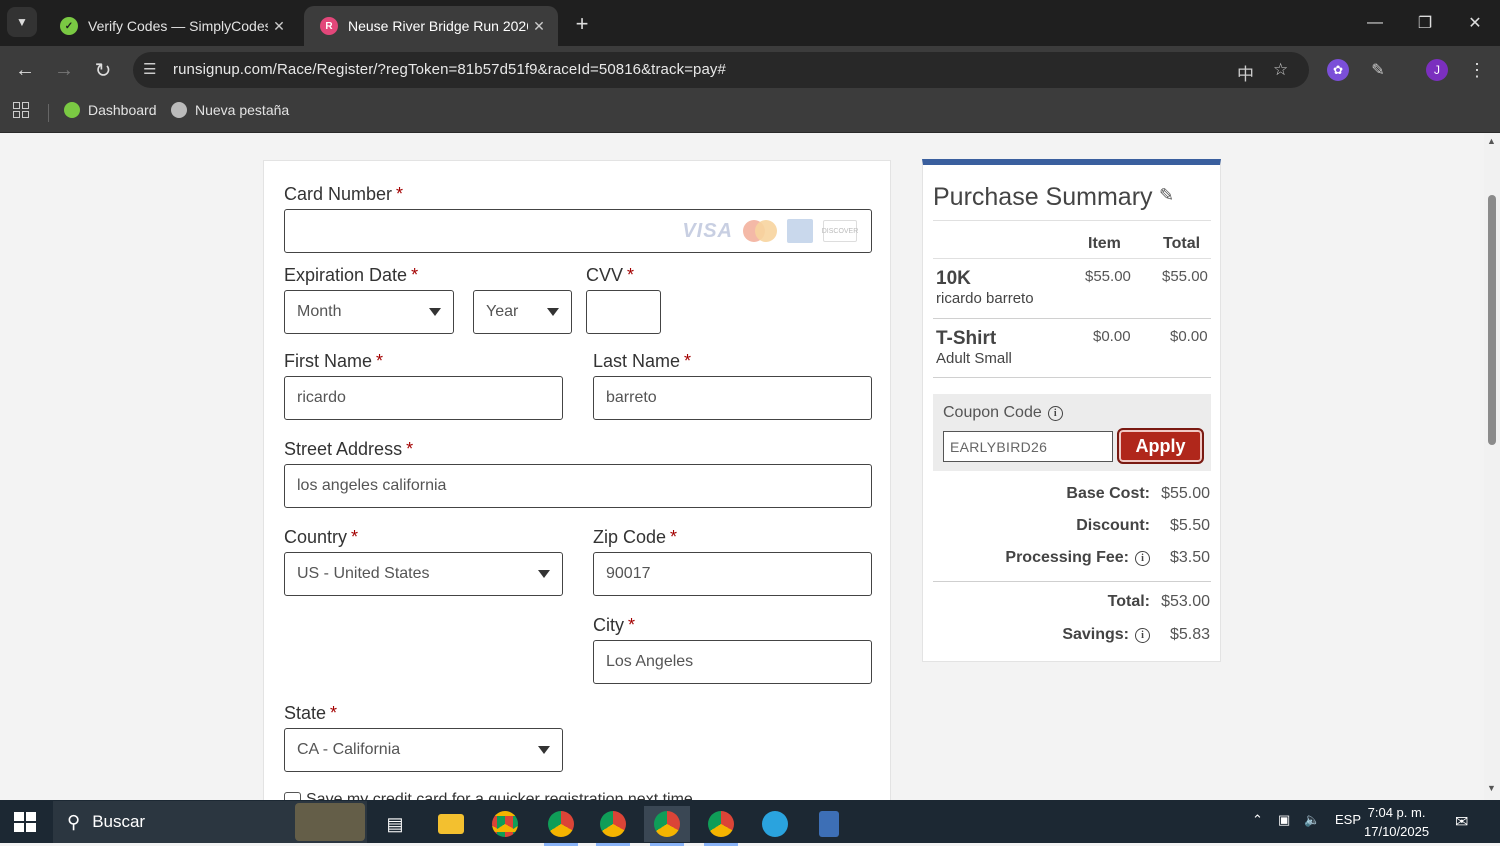  Describe the element at coordinates (582, 24) in the screenshot. I see `new-tab-button: +` at that location.